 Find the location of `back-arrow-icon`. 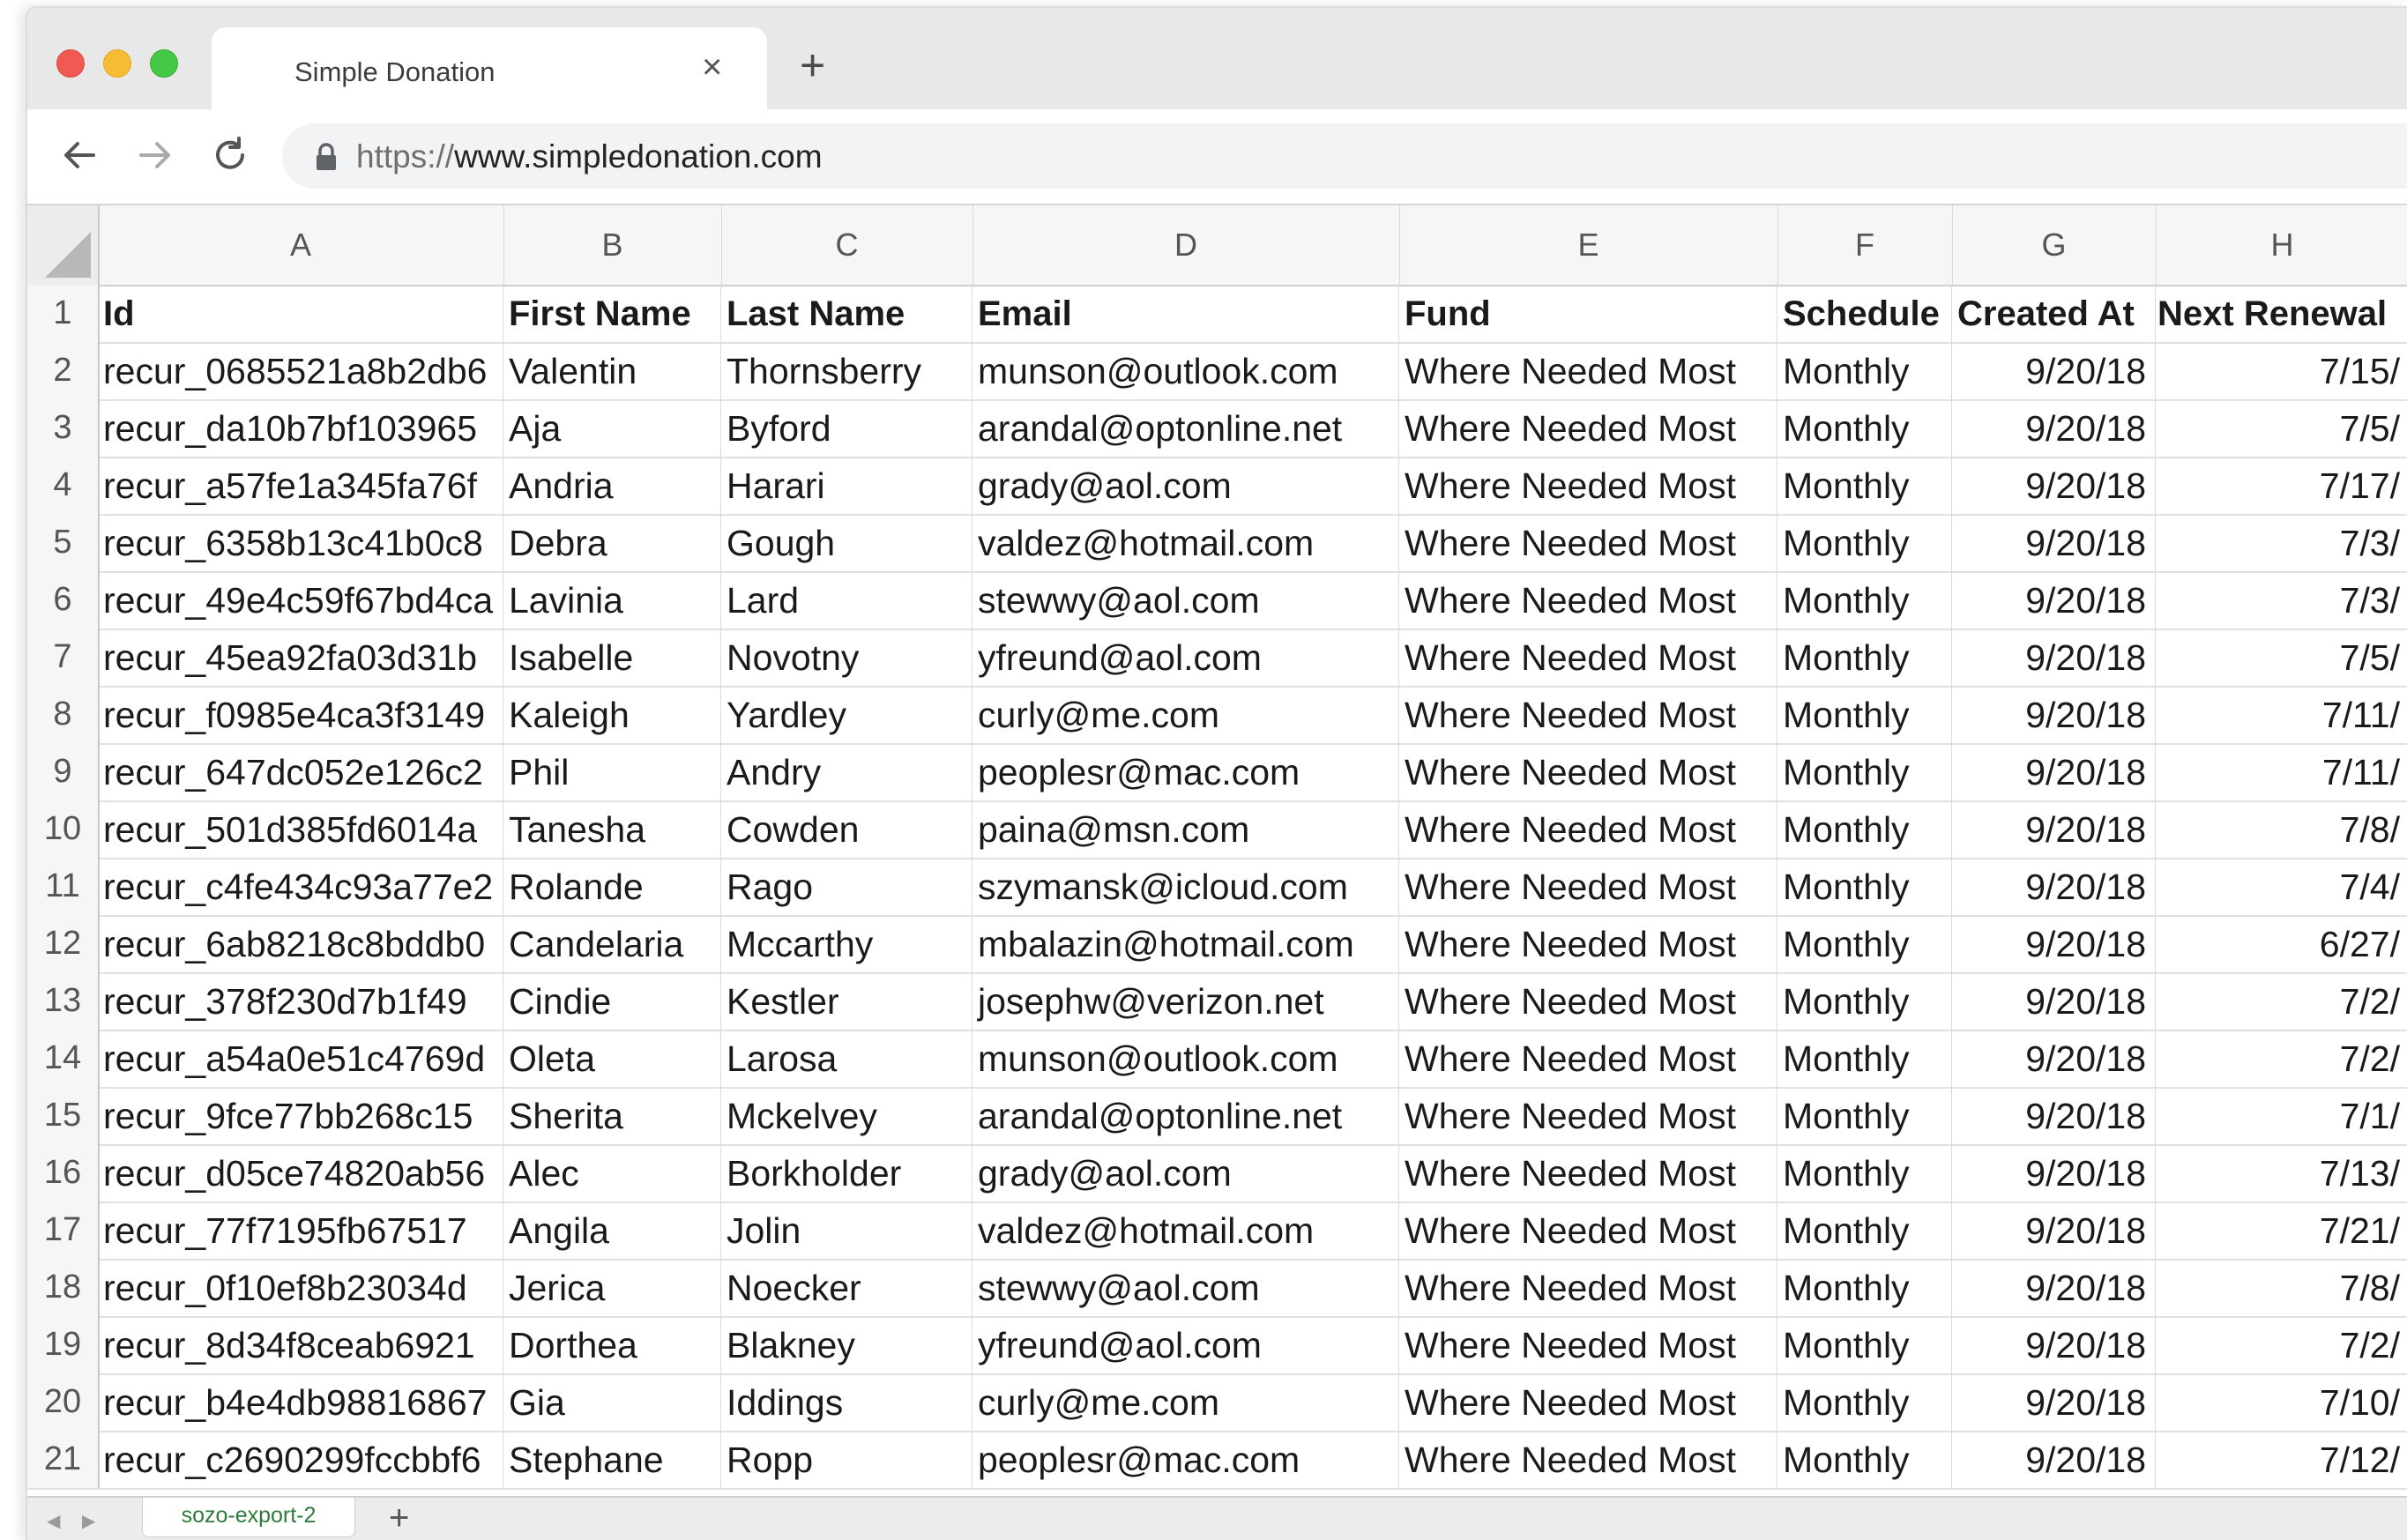

back-arrow-icon is located at coordinates (79, 155).